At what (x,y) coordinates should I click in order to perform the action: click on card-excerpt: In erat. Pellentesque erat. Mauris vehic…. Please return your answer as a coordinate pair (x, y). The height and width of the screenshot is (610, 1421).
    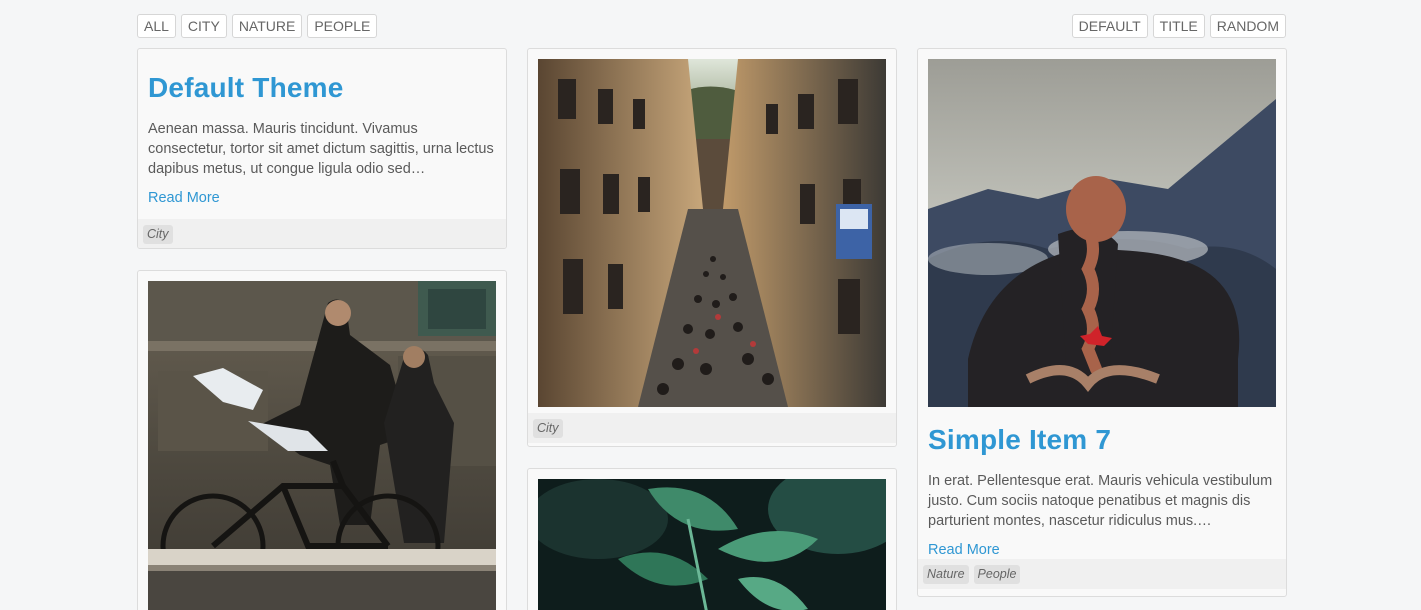
    Looking at the image, I should click on (1100, 501).